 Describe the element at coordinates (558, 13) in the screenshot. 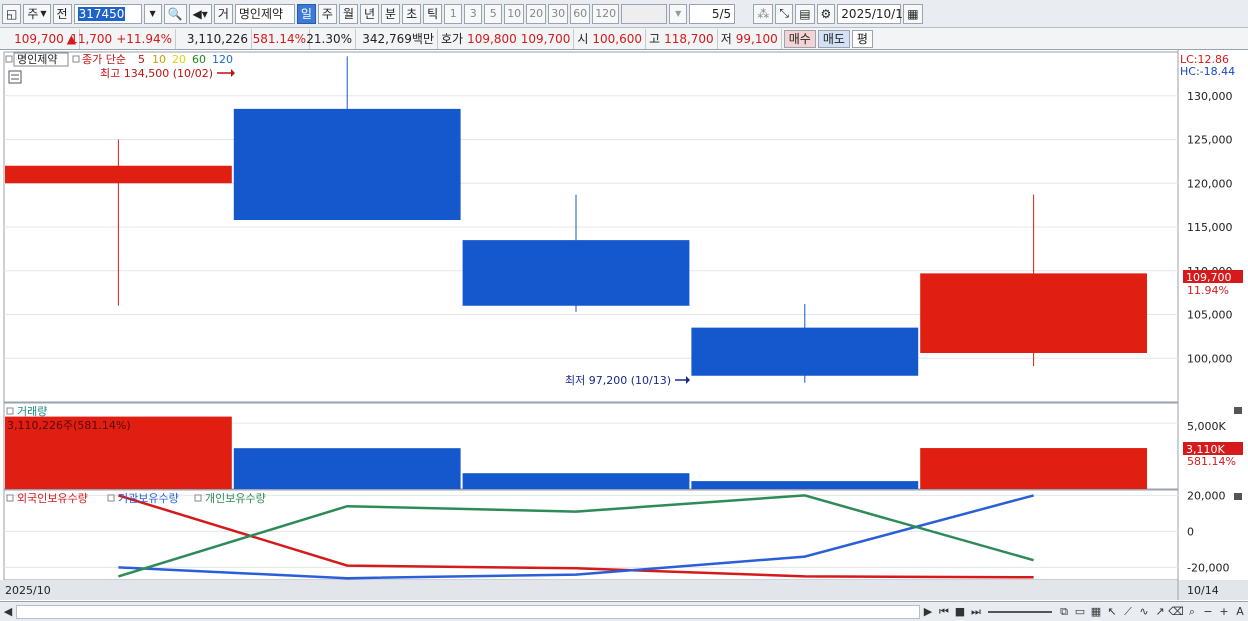

I see `interval-30: 30` at that location.